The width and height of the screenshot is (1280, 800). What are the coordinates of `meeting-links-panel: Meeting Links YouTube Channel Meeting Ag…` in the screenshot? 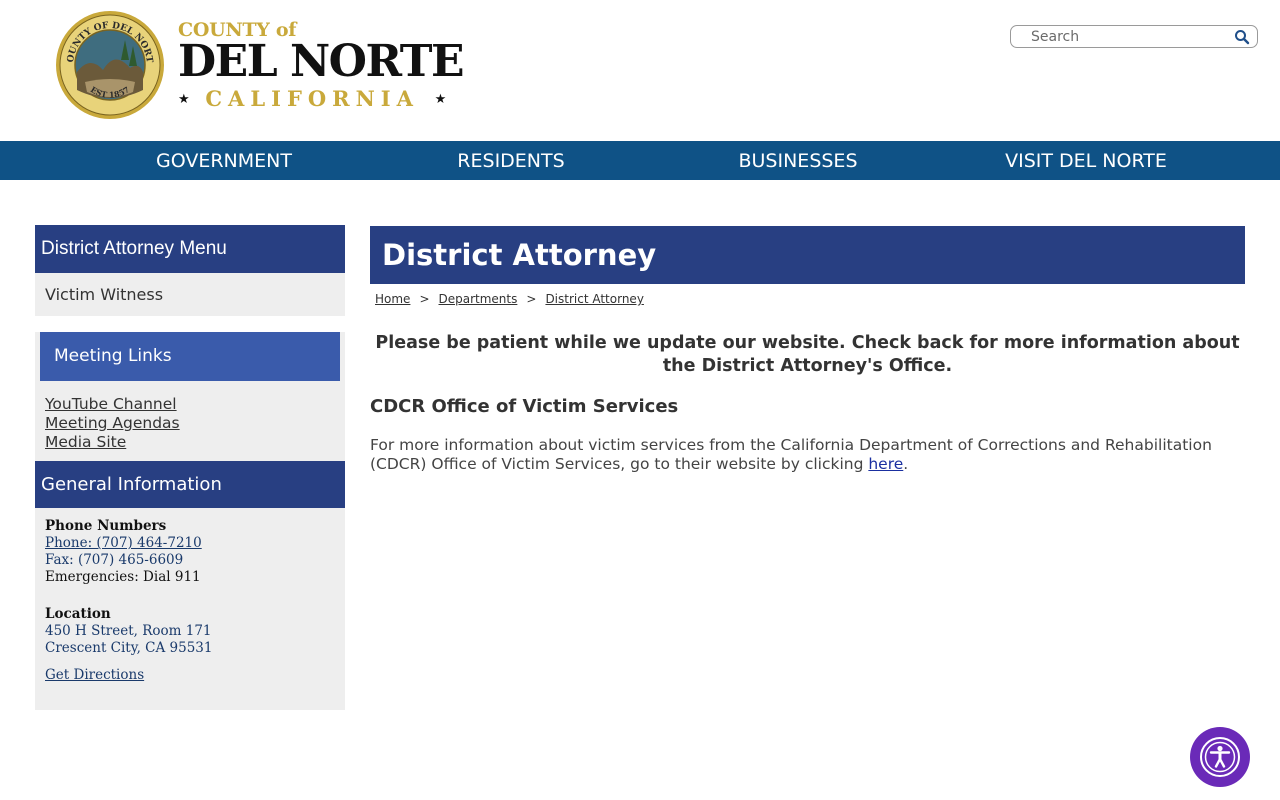 It's located at (190, 396).